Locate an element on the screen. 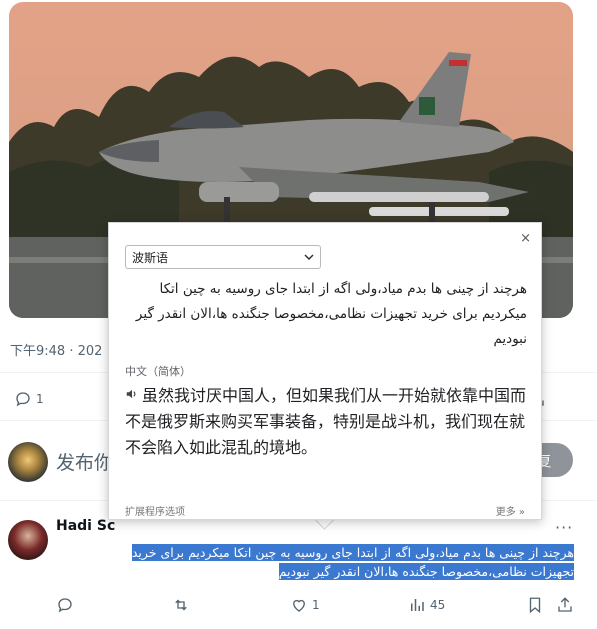  extension-options-link: 扩展程序选项 is located at coordinates (155, 510).